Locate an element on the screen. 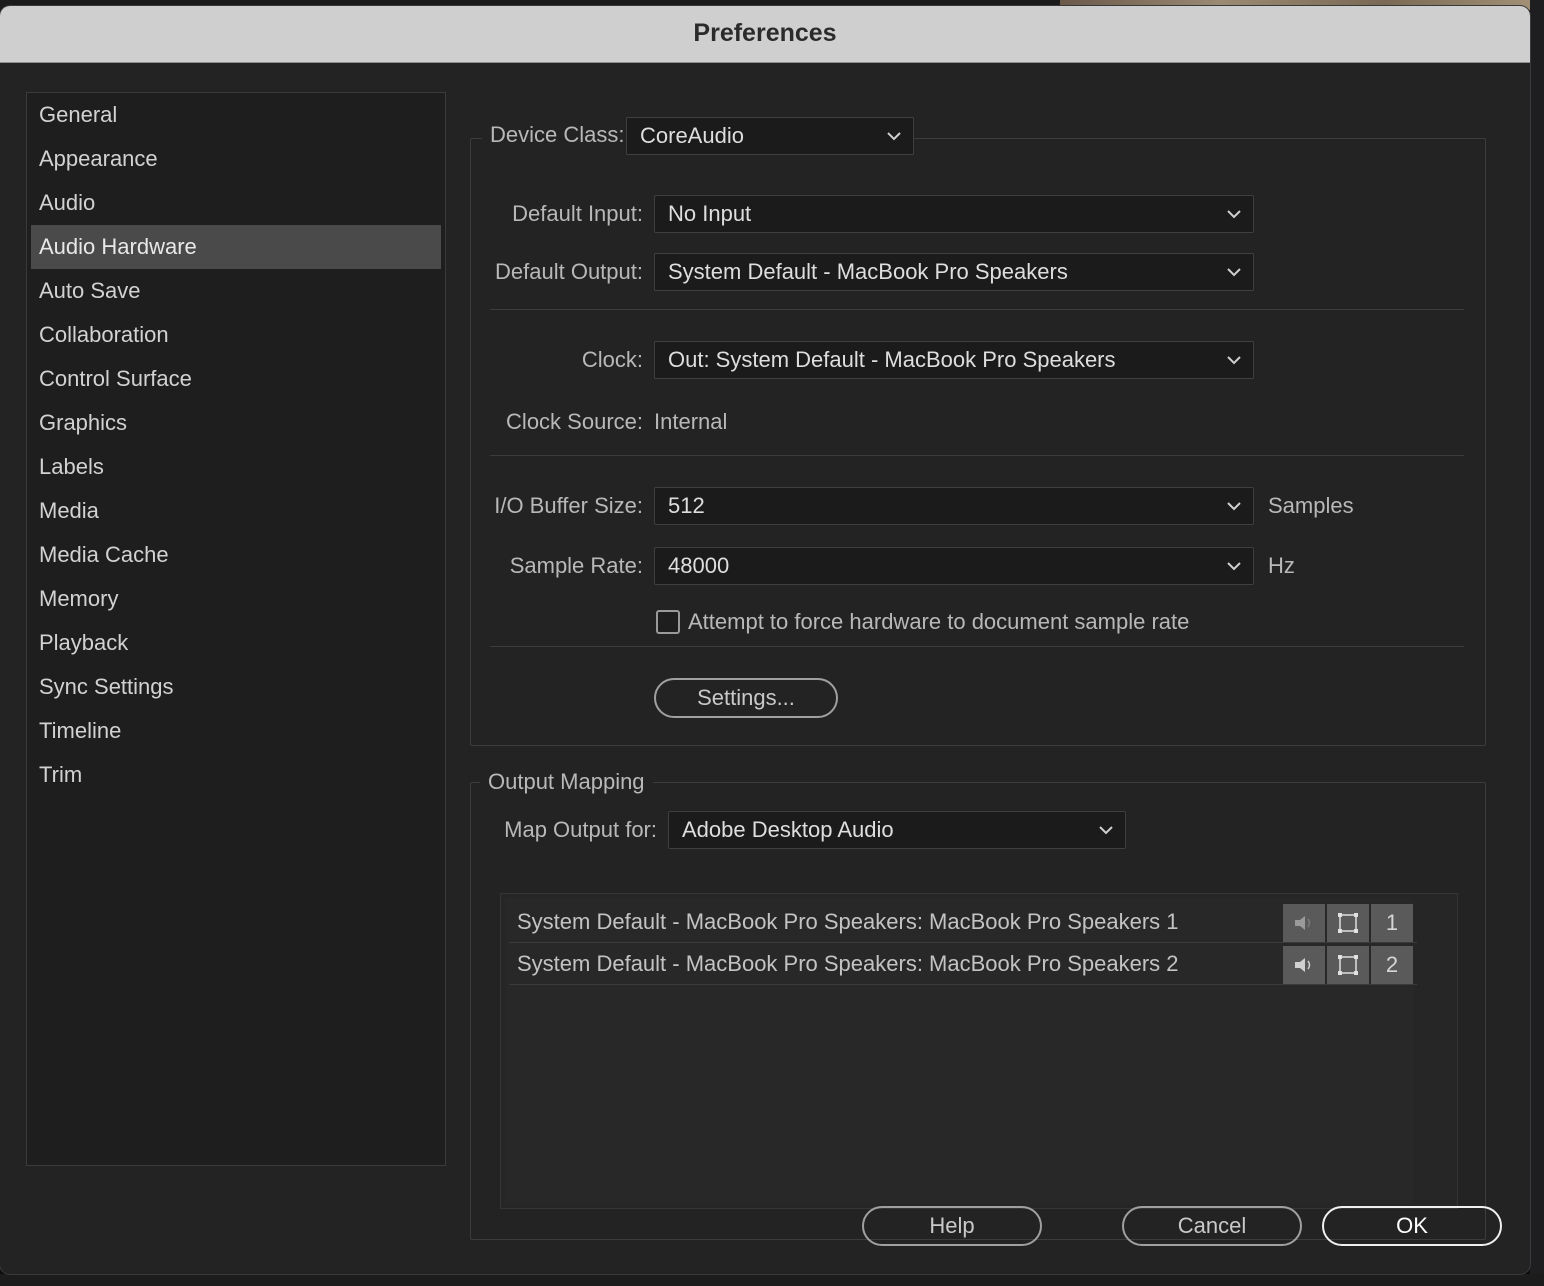 The image size is (1544, 1286). clock-label: Clock: is located at coordinates (612, 359).